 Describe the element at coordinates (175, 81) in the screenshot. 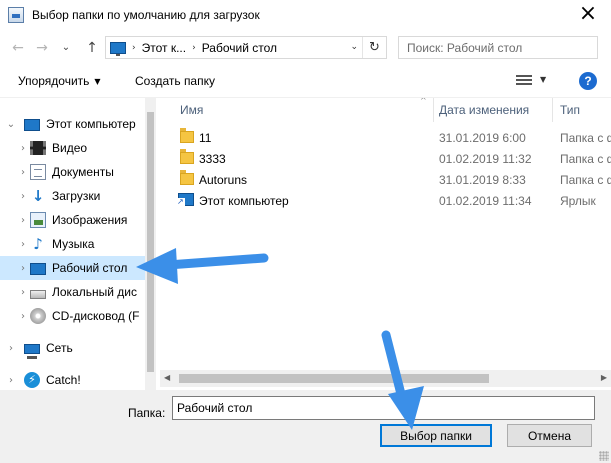

I see `new-folder-button: Создать папку` at that location.